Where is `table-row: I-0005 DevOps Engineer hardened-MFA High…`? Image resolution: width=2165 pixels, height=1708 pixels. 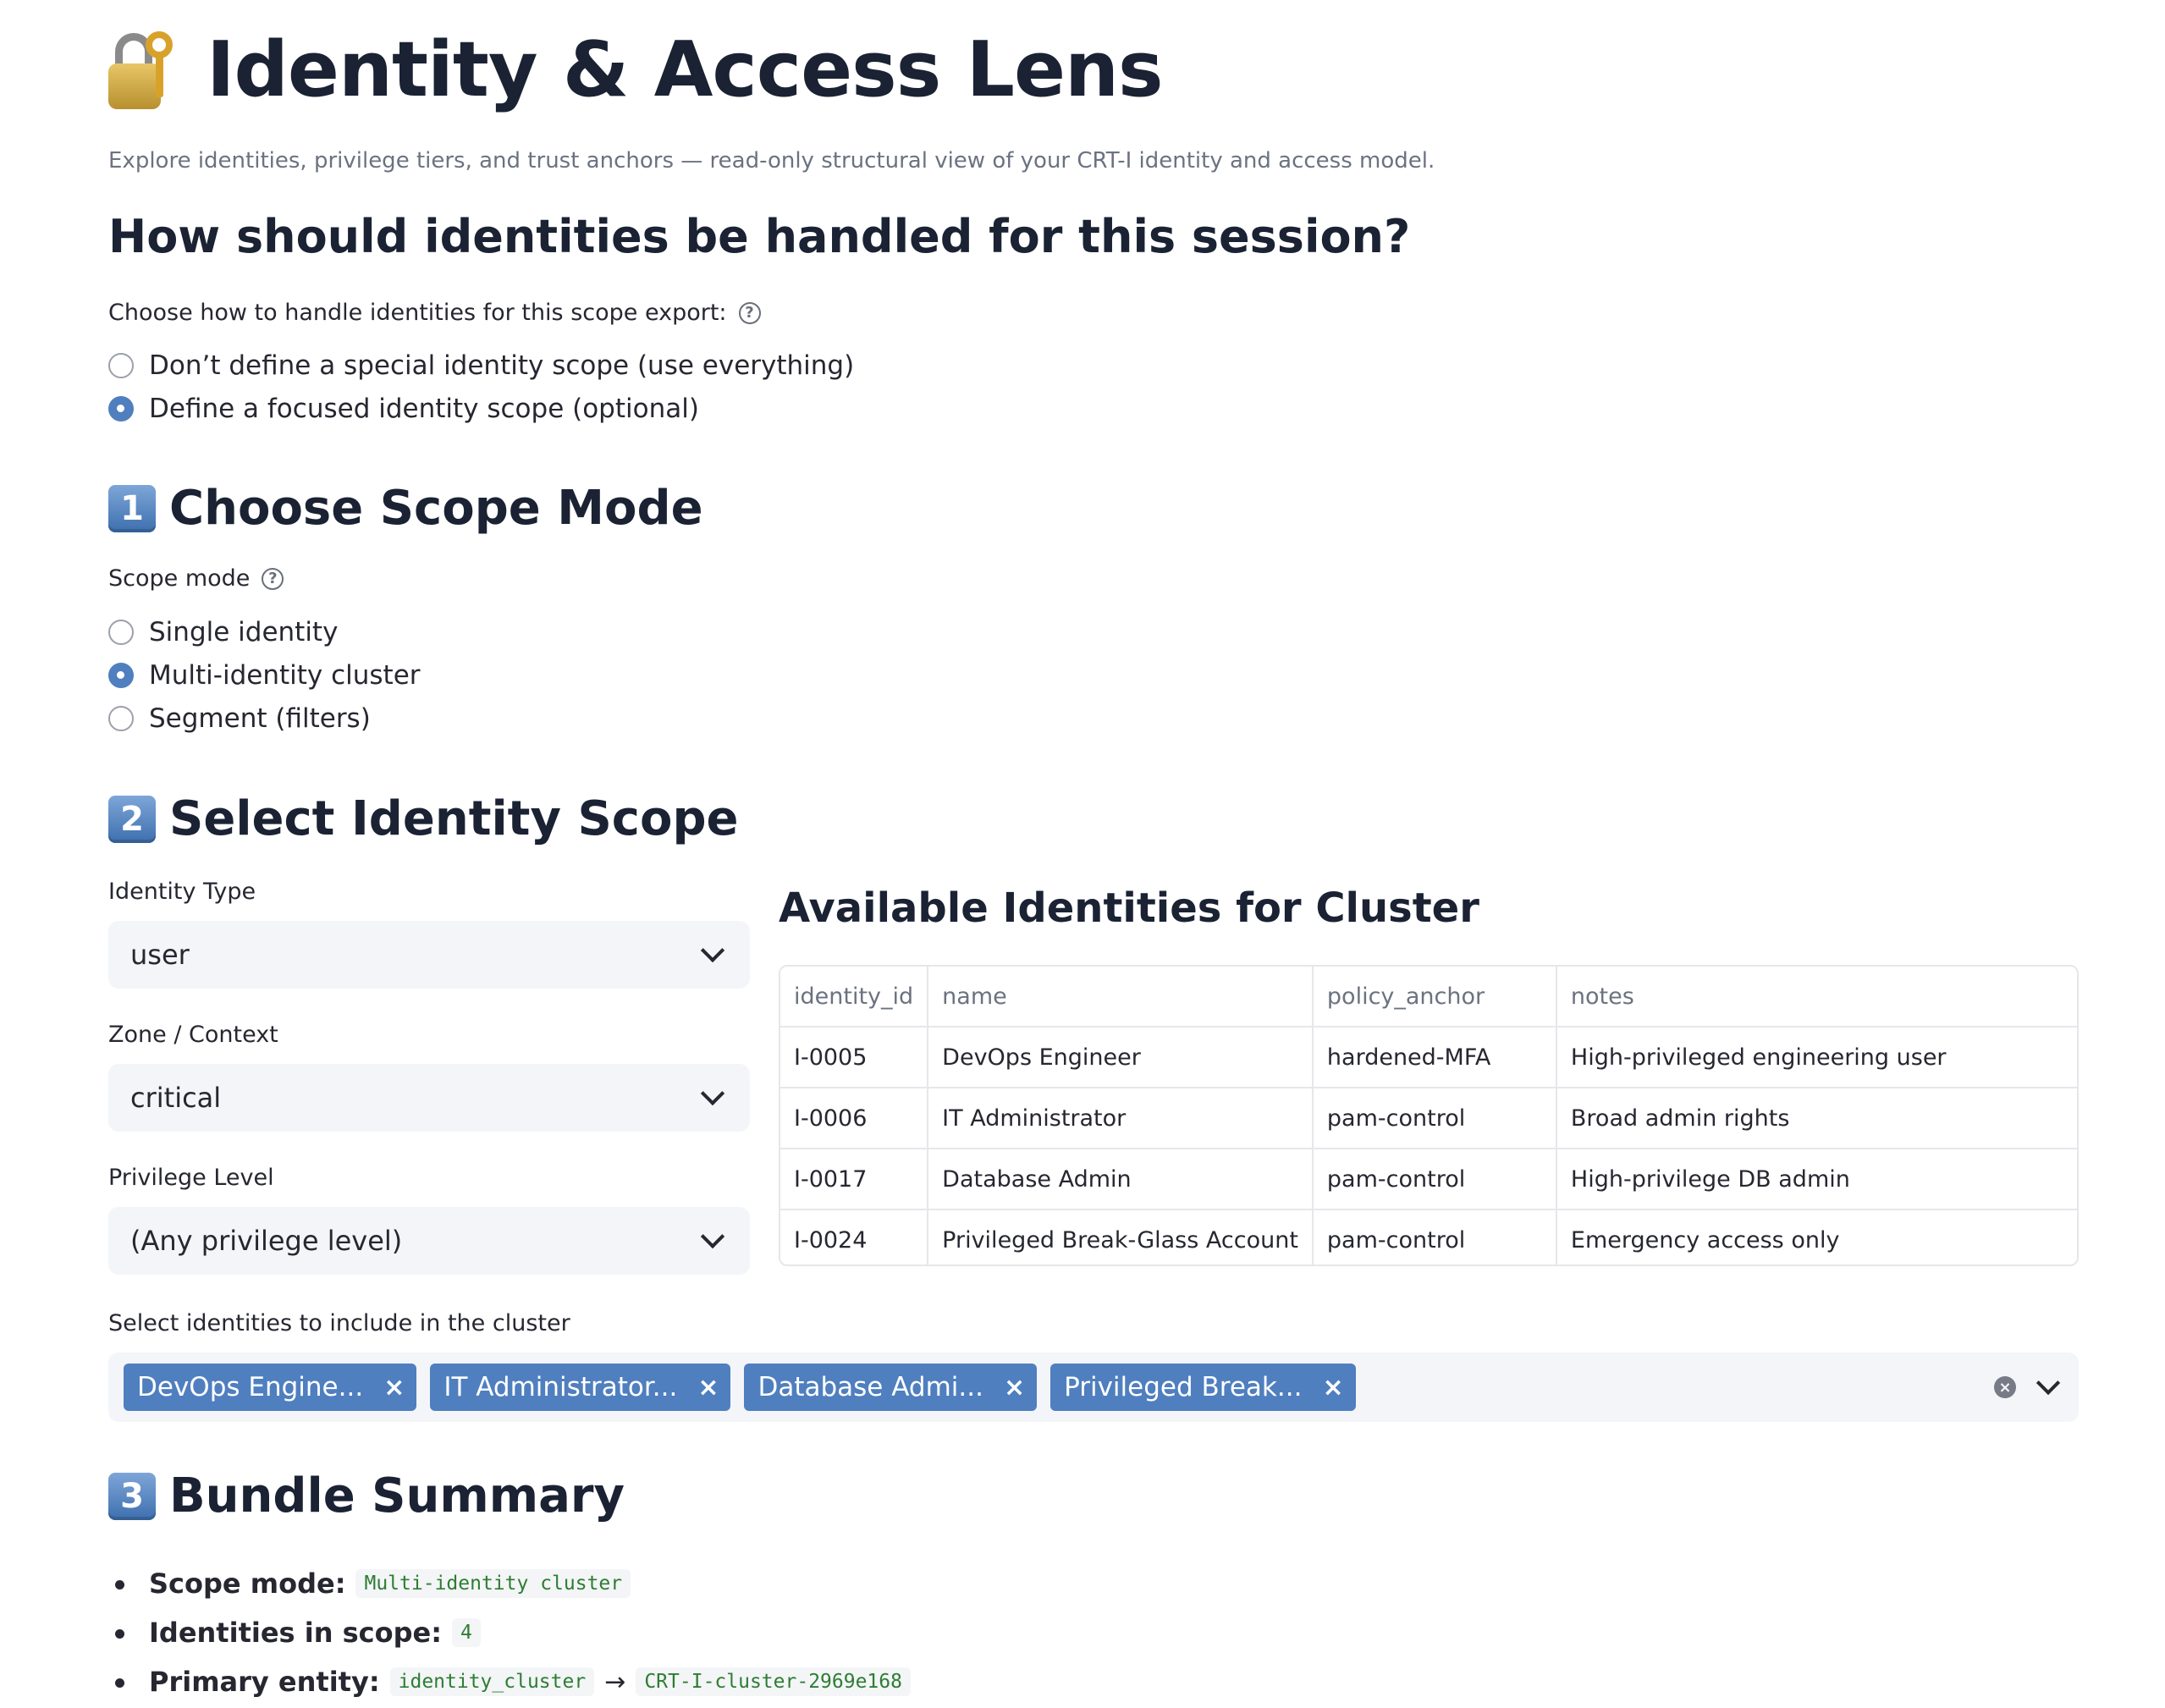
table-row: I-0005 DevOps Engineer hardened-MFA High… is located at coordinates (1428, 1057).